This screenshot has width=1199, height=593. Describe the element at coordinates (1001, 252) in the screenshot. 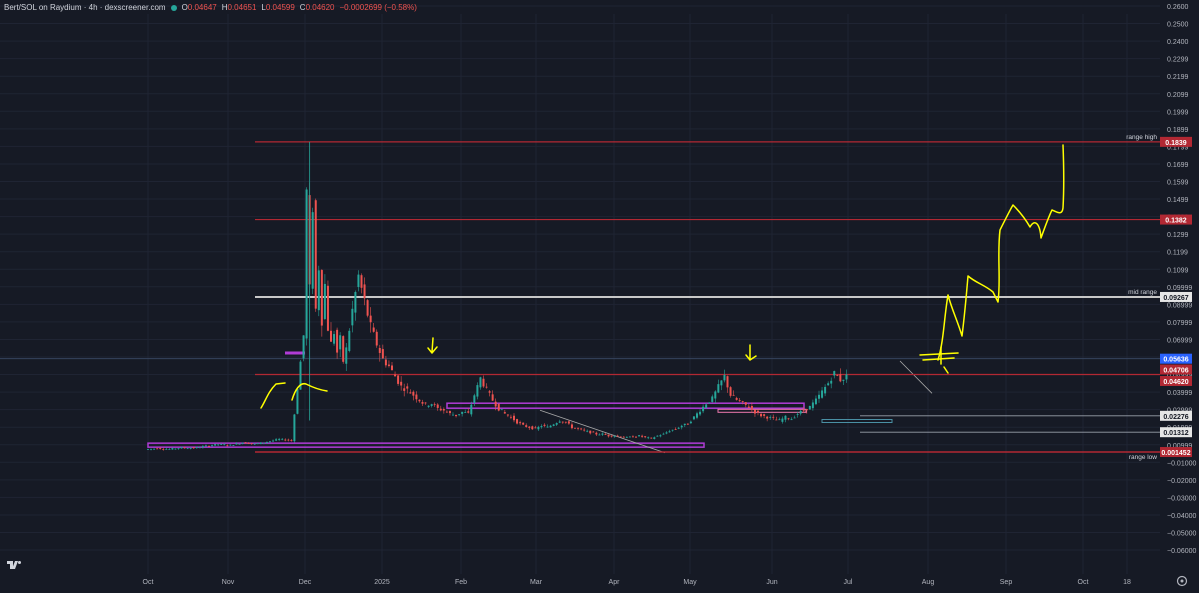

I see `yellow-projection-path` at that location.